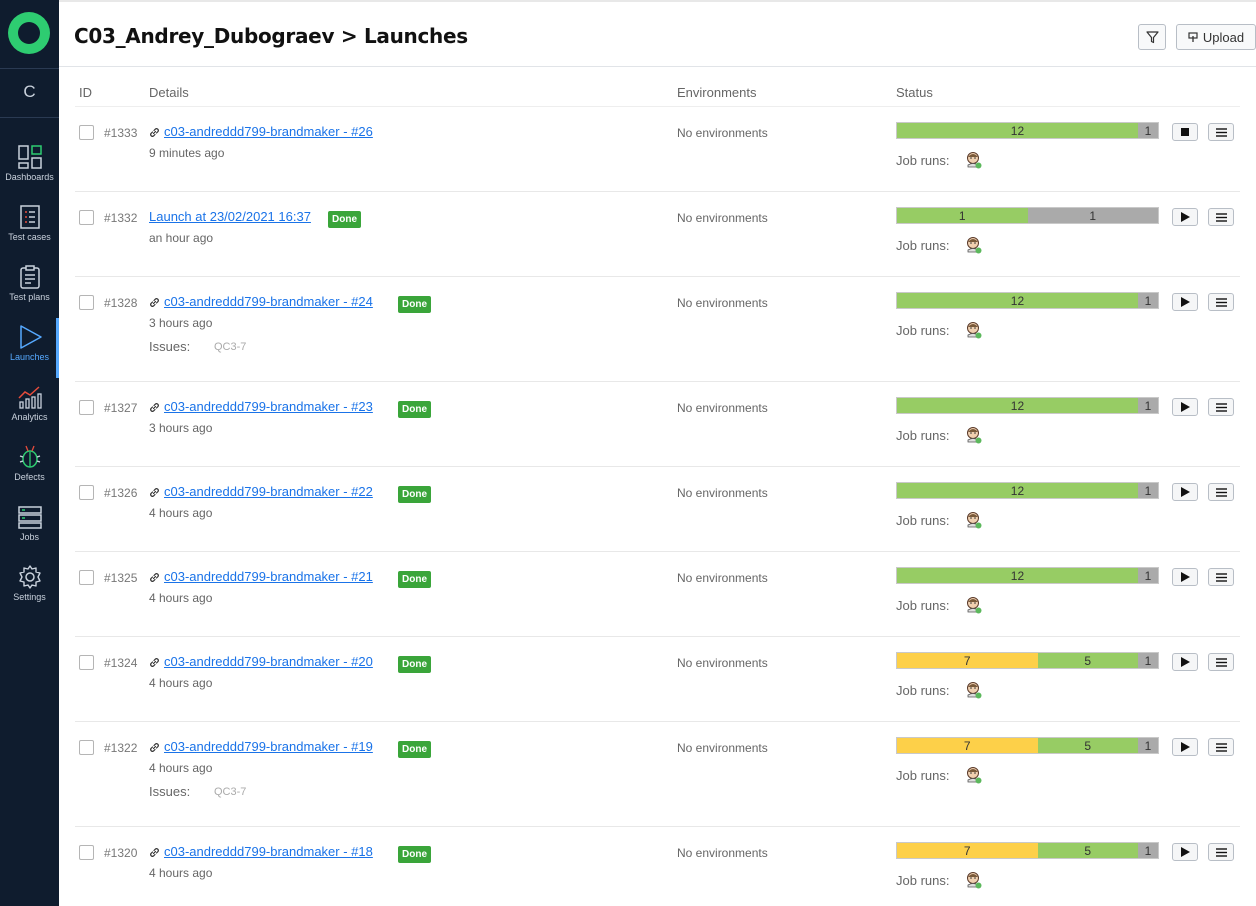 The width and height of the screenshot is (1256, 906). What do you see at coordinates (1017, 405) in the screenshot?
I see `status-segment: 12` at bounding box center [1017, 405].